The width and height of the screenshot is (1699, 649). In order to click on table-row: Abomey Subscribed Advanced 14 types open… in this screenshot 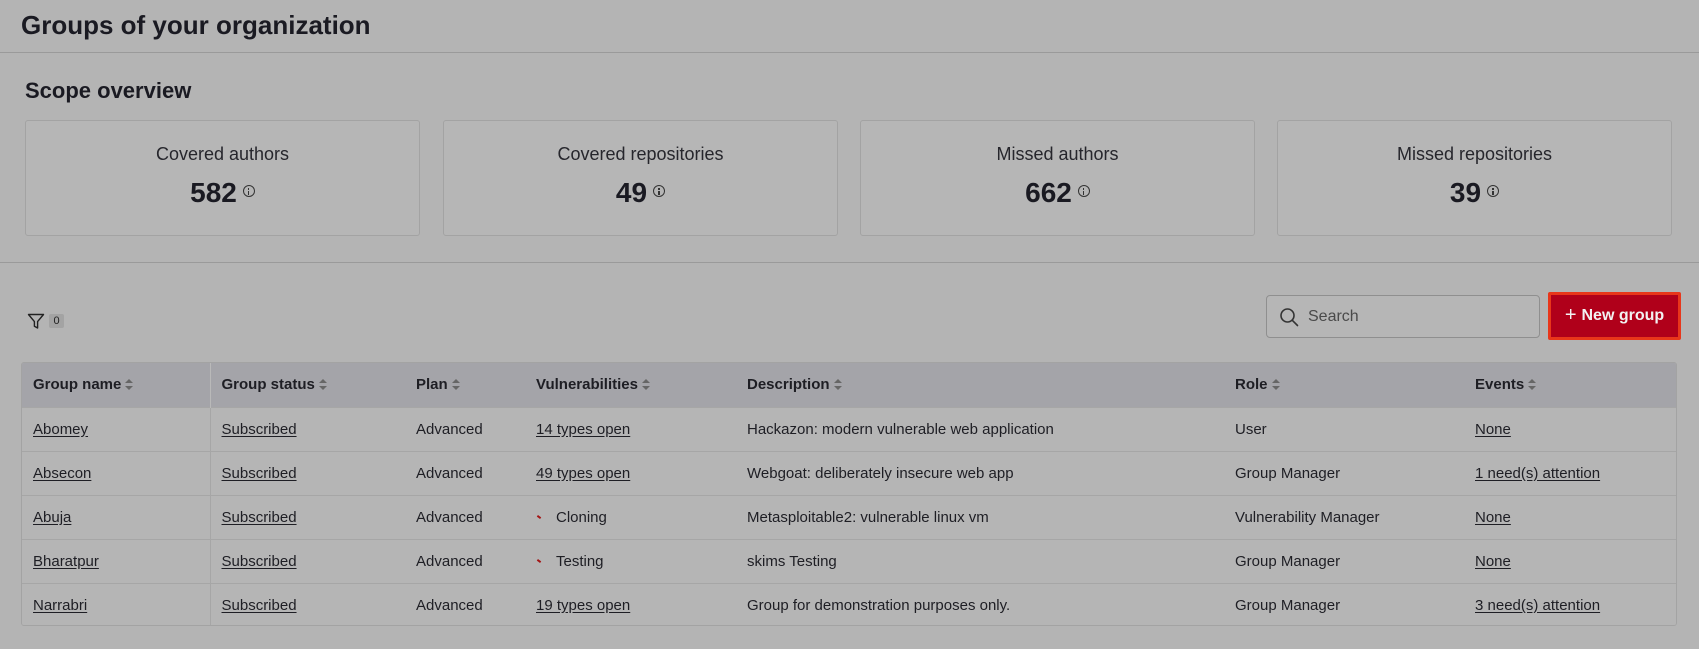, I will do `click(849, 428)`.